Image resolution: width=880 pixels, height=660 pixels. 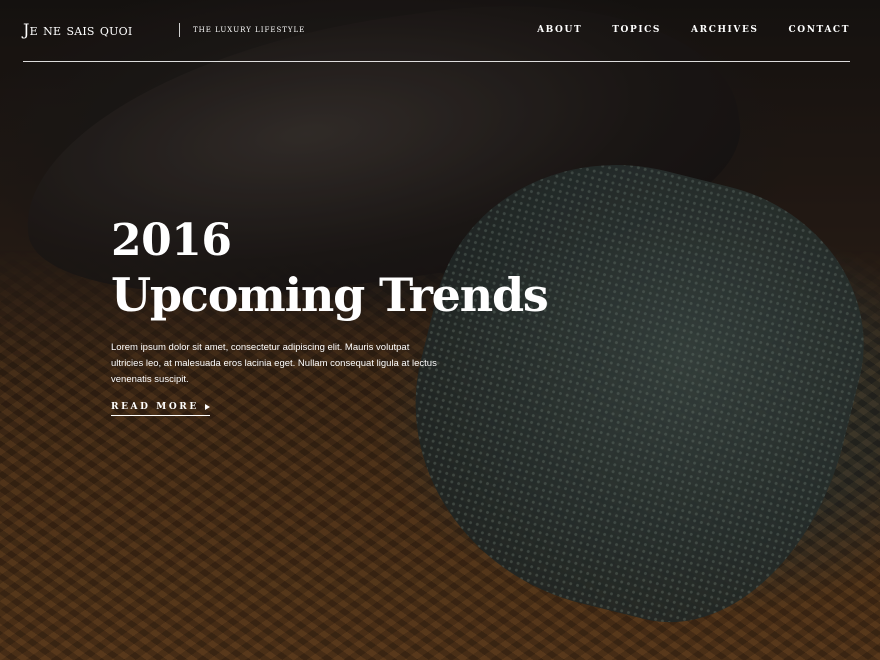 I want to click on logo-divider, so click(x=179, y=30).